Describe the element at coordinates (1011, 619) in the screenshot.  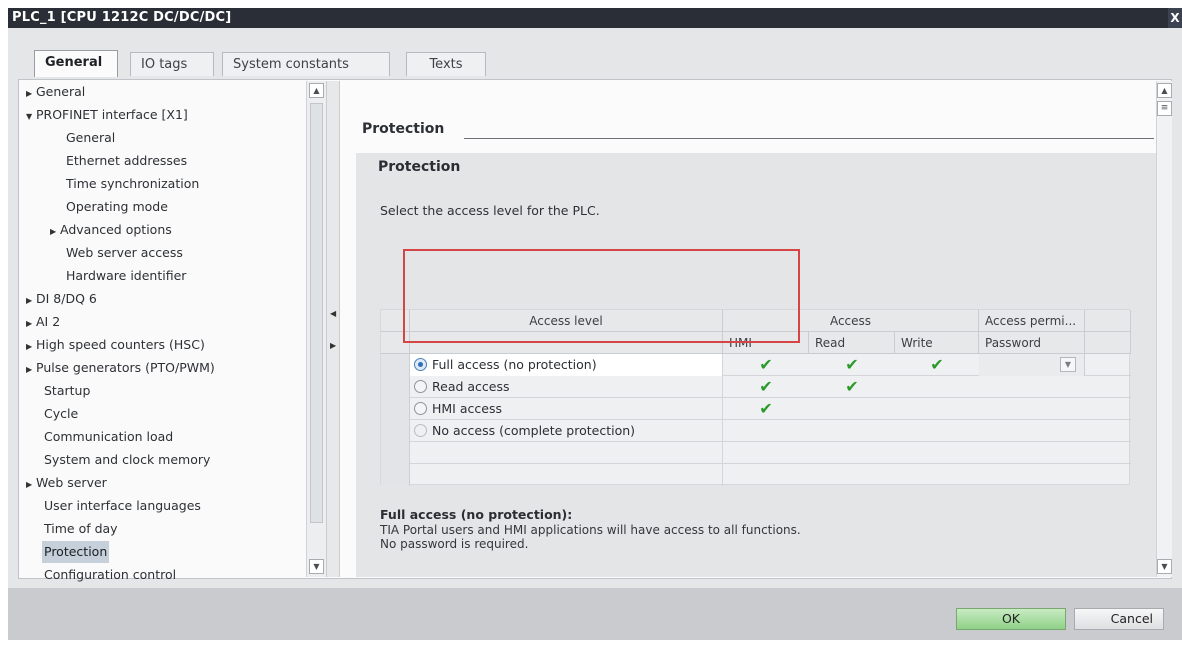
I see `ok-button: OK` at that location.